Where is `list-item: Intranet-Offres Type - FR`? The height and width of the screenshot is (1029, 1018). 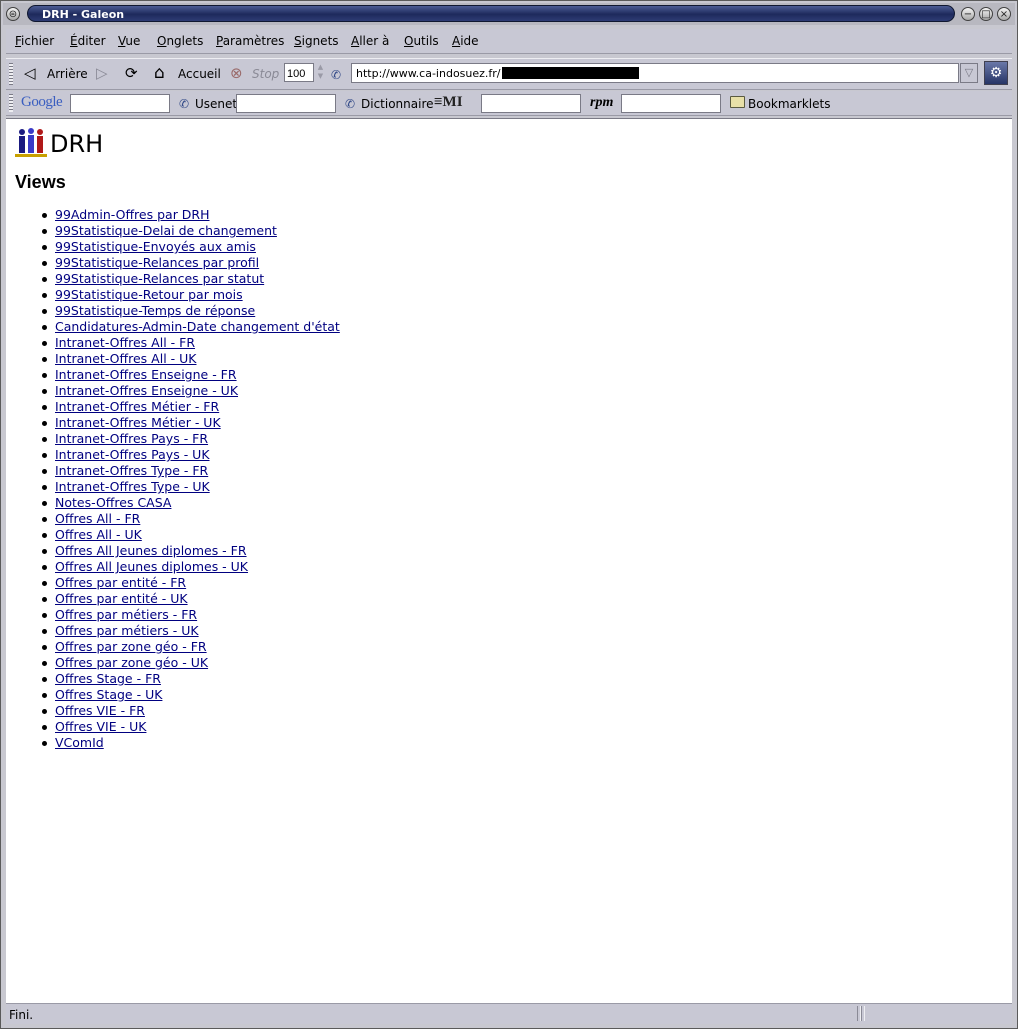
list-item: Intranet-Offres Type - FR is located at coordinates (190, 471).